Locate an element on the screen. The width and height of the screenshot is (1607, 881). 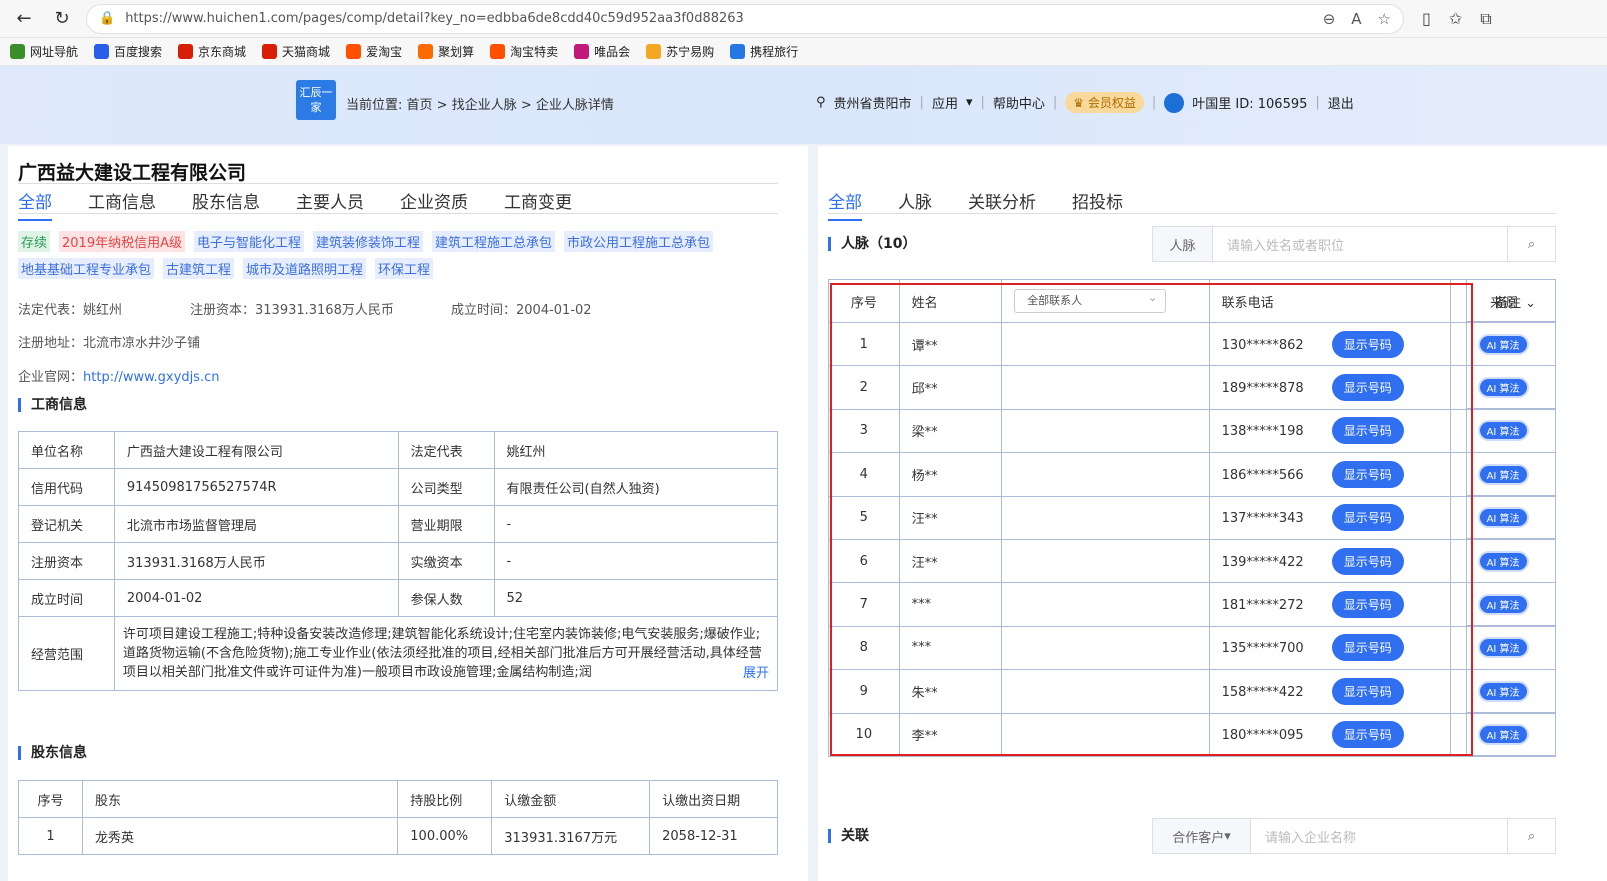
website-label: 企业官网： is located at coordinates (51, 377).